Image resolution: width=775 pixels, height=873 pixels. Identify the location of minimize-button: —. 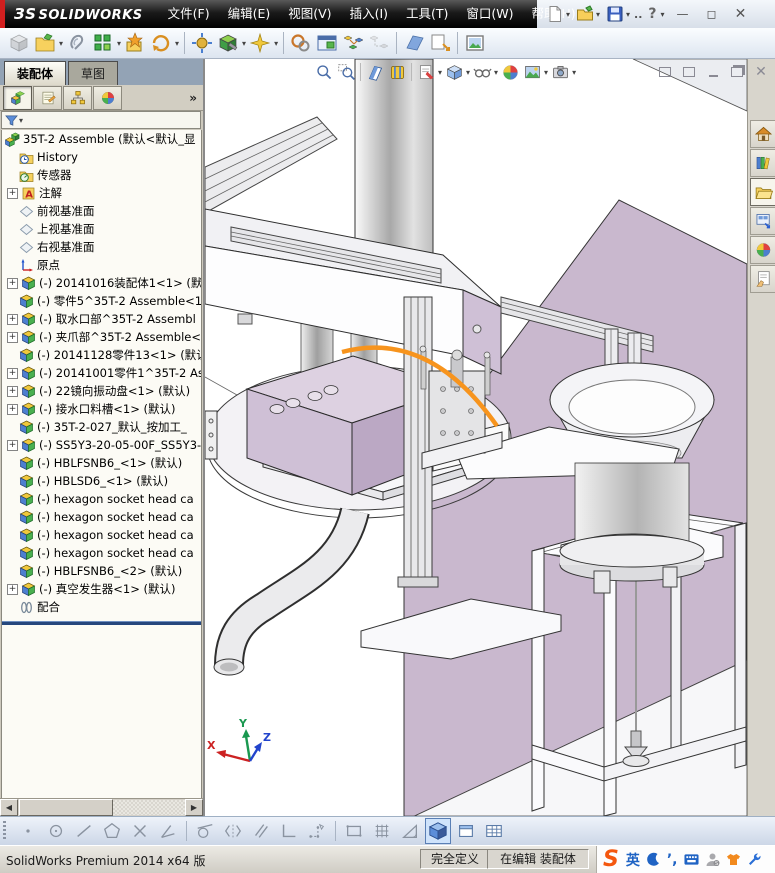
(683, 14).